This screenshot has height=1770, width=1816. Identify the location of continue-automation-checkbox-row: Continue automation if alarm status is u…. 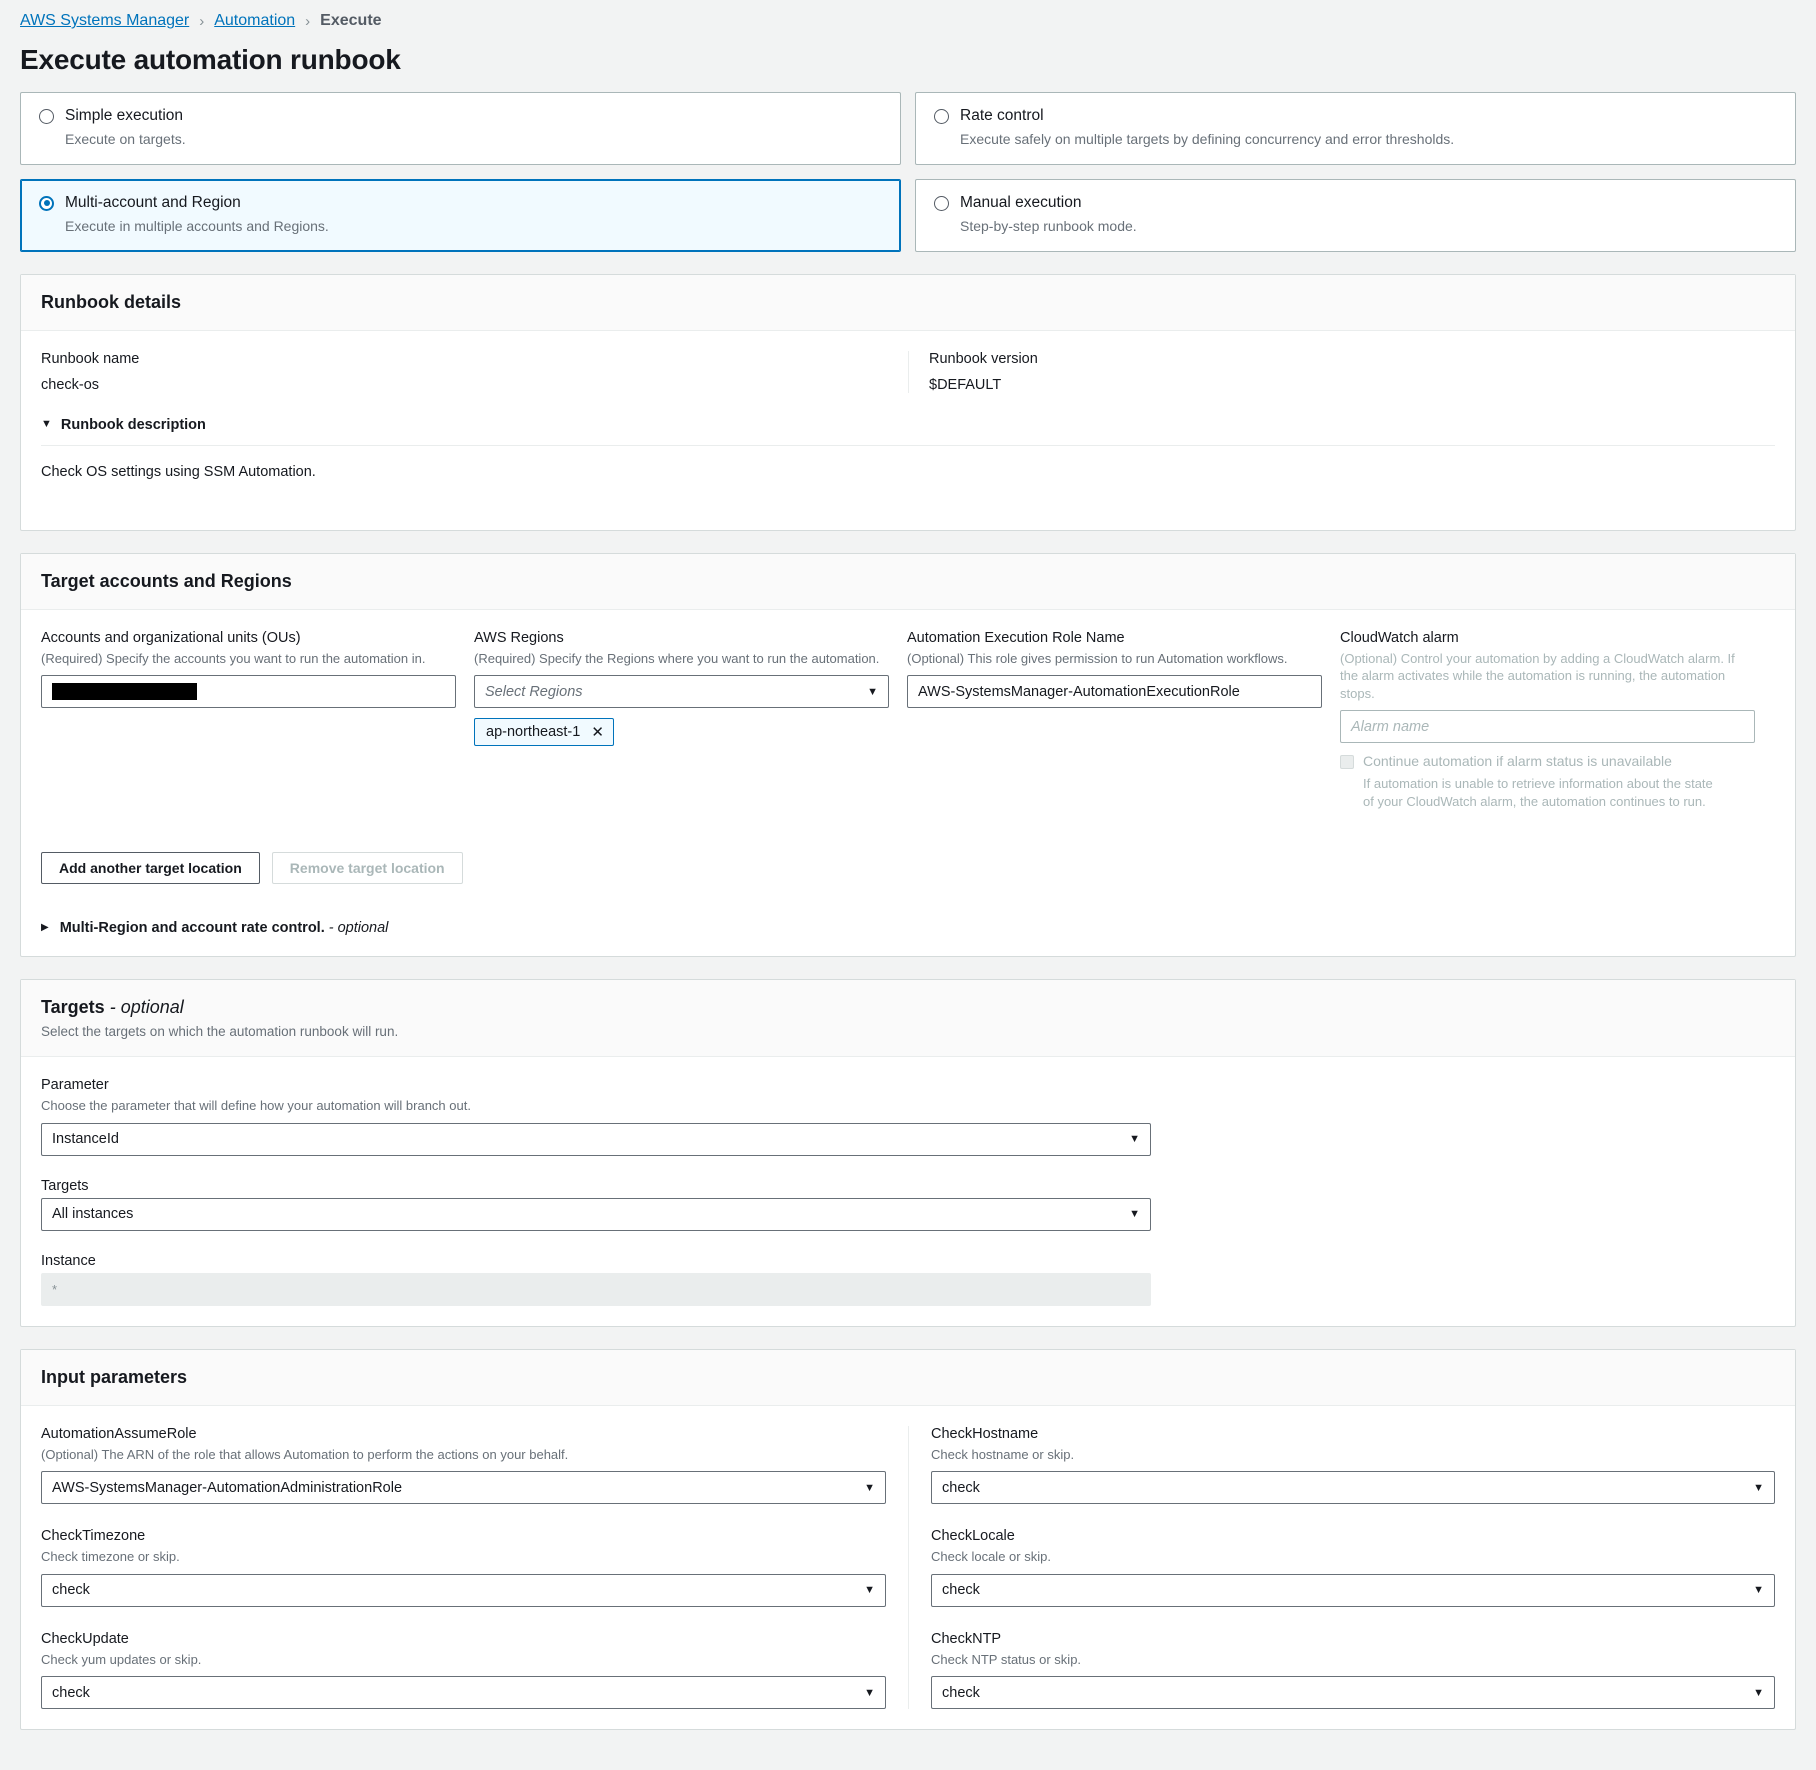
(1547, 761).